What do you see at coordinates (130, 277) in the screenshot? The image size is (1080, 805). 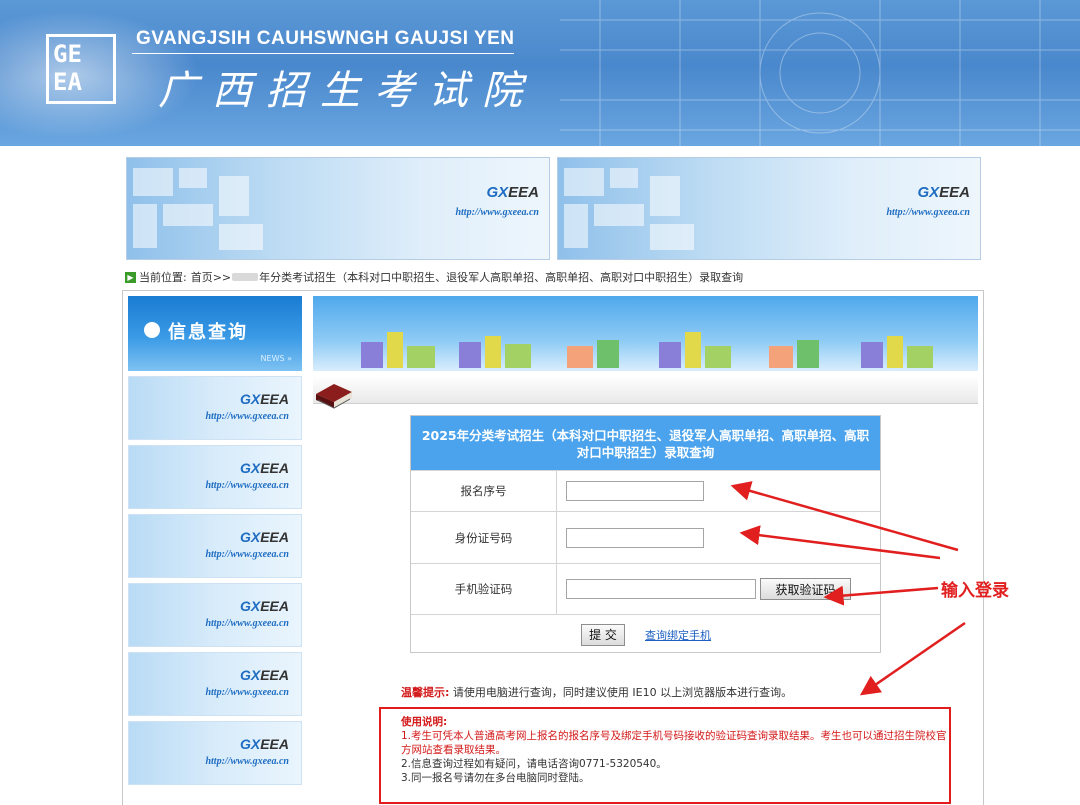 I see `breadcrumb-arrow-icon: ▶` at bounding box center [130, 277].